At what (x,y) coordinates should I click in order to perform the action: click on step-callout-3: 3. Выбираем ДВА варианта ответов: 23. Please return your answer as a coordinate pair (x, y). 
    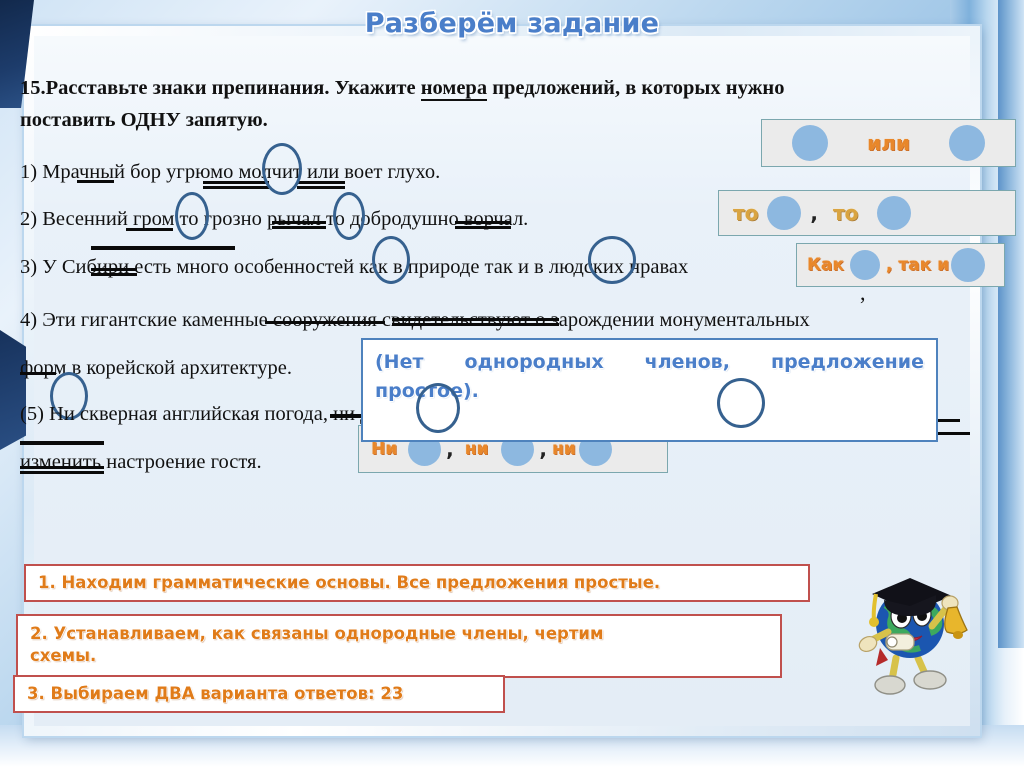
    Looking at the image, I should click on (259, 694).